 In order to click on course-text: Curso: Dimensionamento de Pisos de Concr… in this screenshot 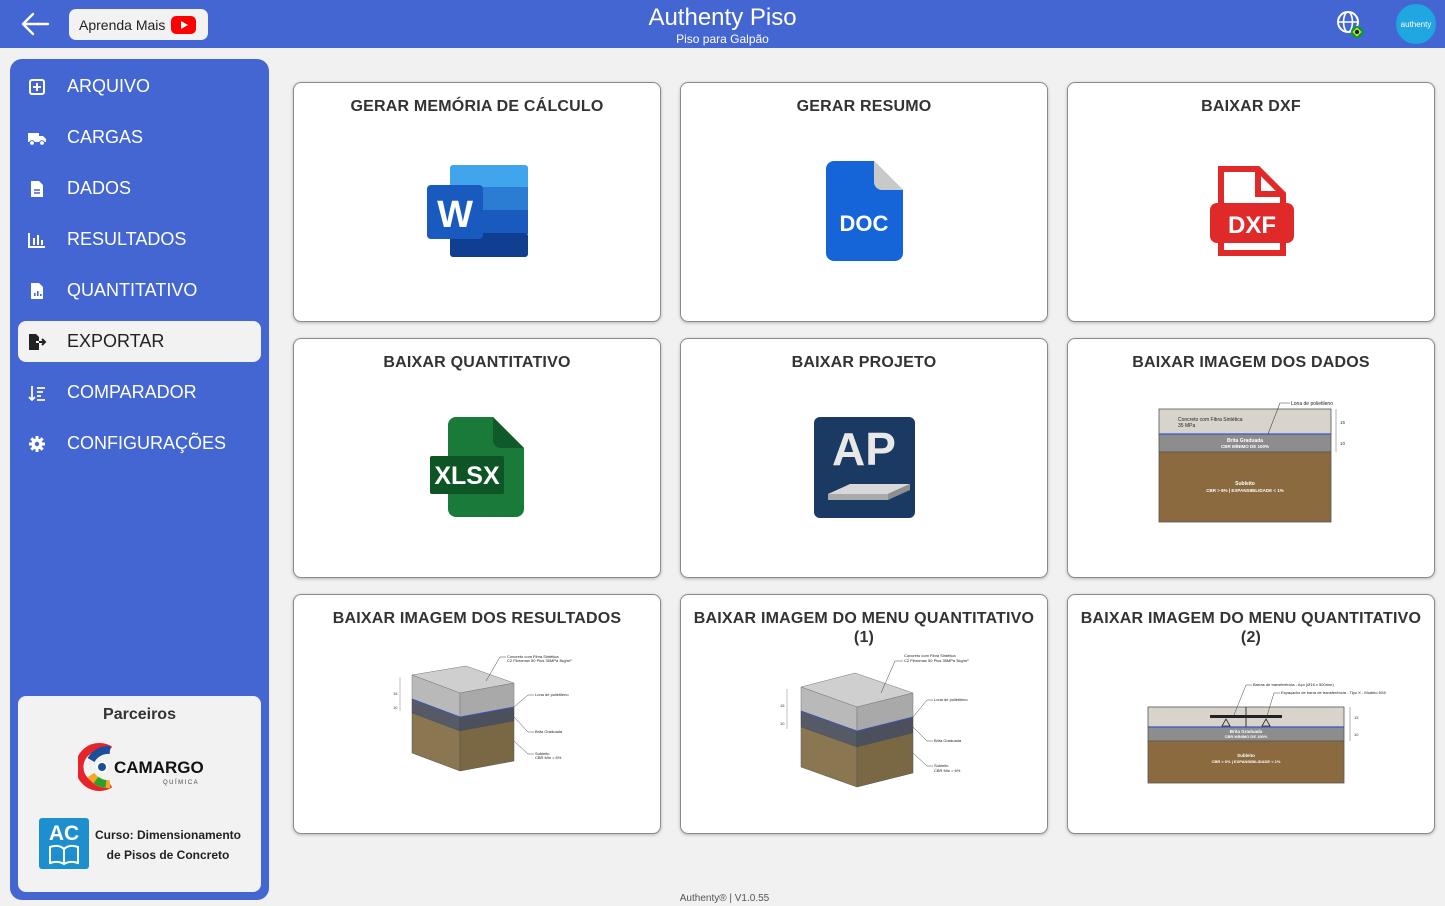, I will do `click(168, 845)`.